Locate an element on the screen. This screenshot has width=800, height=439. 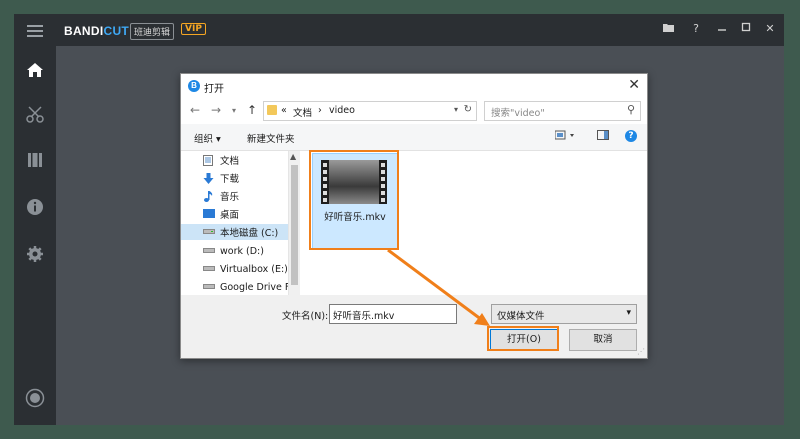
address-row: ← → ▾ ↑ « 文档 › video ▾ ↻ 搜索"video" ⚲ is located at coordinates (414, 111).